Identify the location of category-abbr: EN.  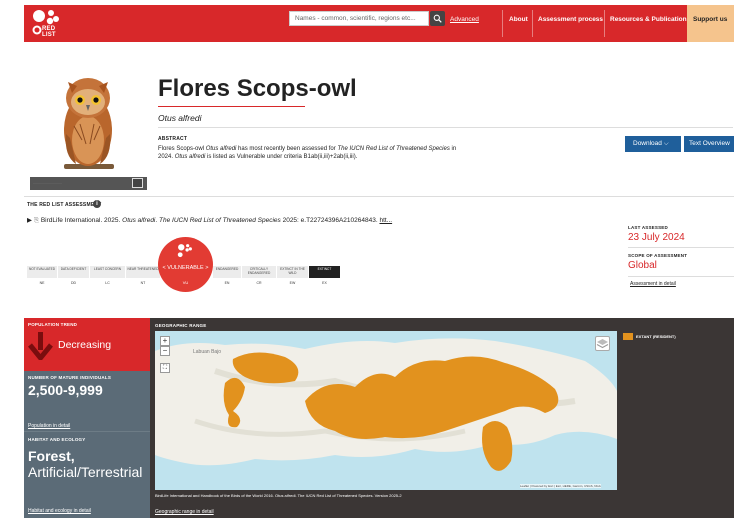
(227, 283).